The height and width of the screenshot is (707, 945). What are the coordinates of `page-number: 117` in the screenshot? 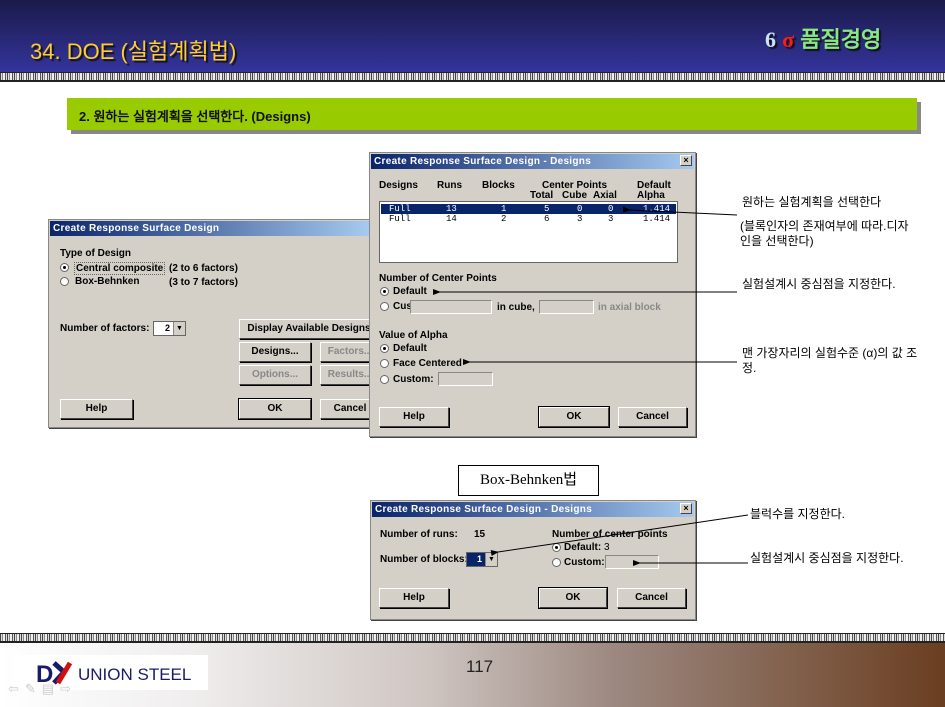 It's located at (480, 666).